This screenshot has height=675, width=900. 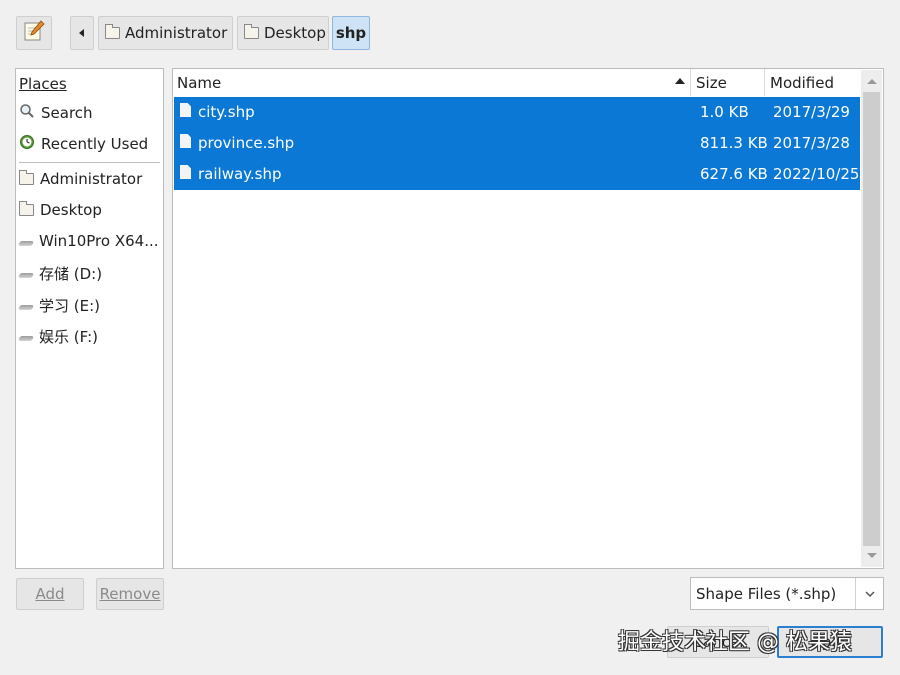 What do you see at coordinates (71, 274) in the screenshot?
I see `place-label: 存储 (D:)` at bounding box center [71, 274].